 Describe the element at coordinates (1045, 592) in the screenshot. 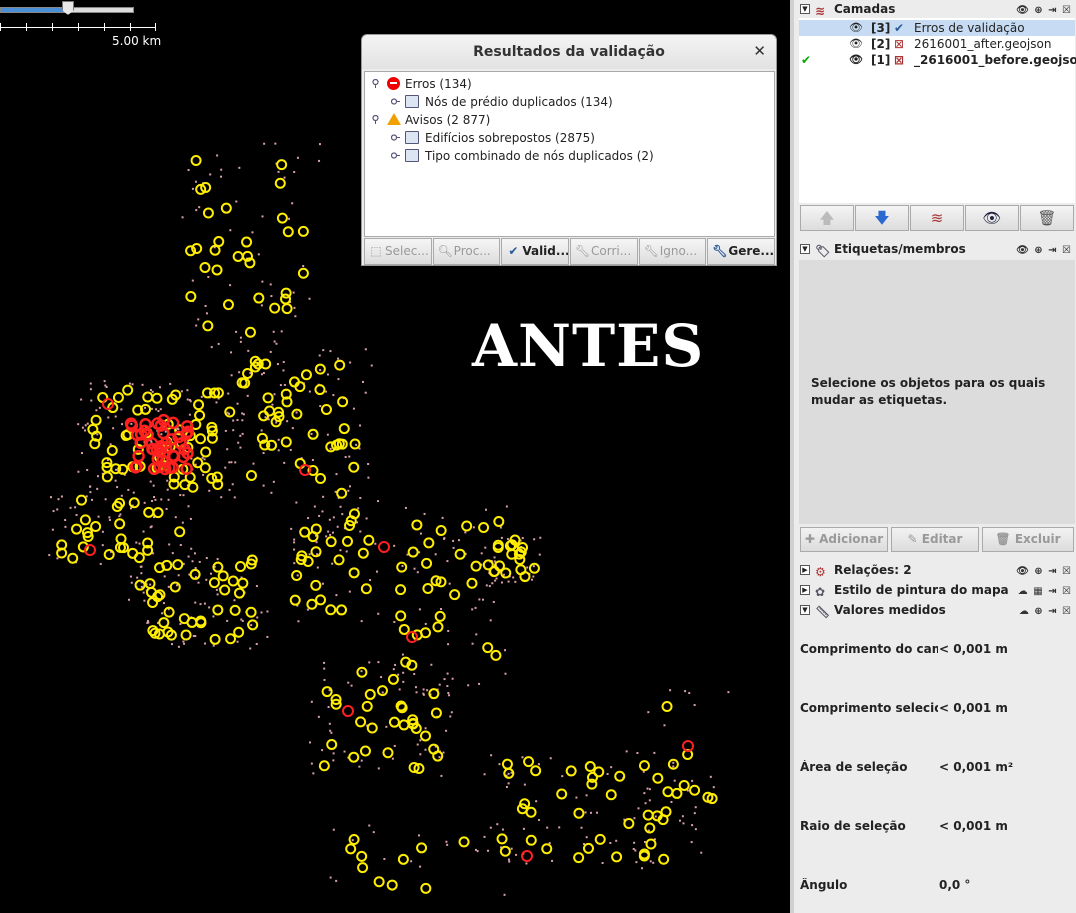

I see `panel-controls: ☁ ▦ ⇥ ☒` at that location.